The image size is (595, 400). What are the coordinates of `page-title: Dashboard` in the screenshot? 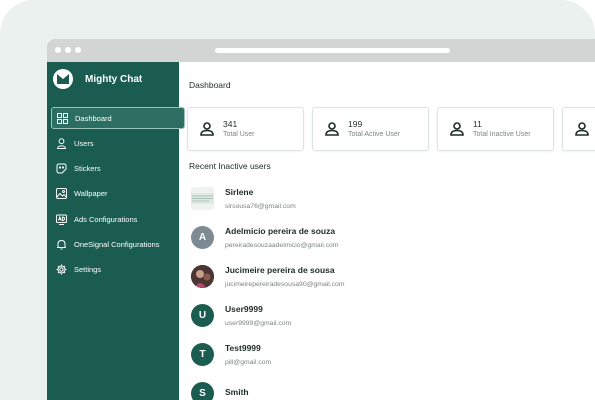 It's located at (210, 85).